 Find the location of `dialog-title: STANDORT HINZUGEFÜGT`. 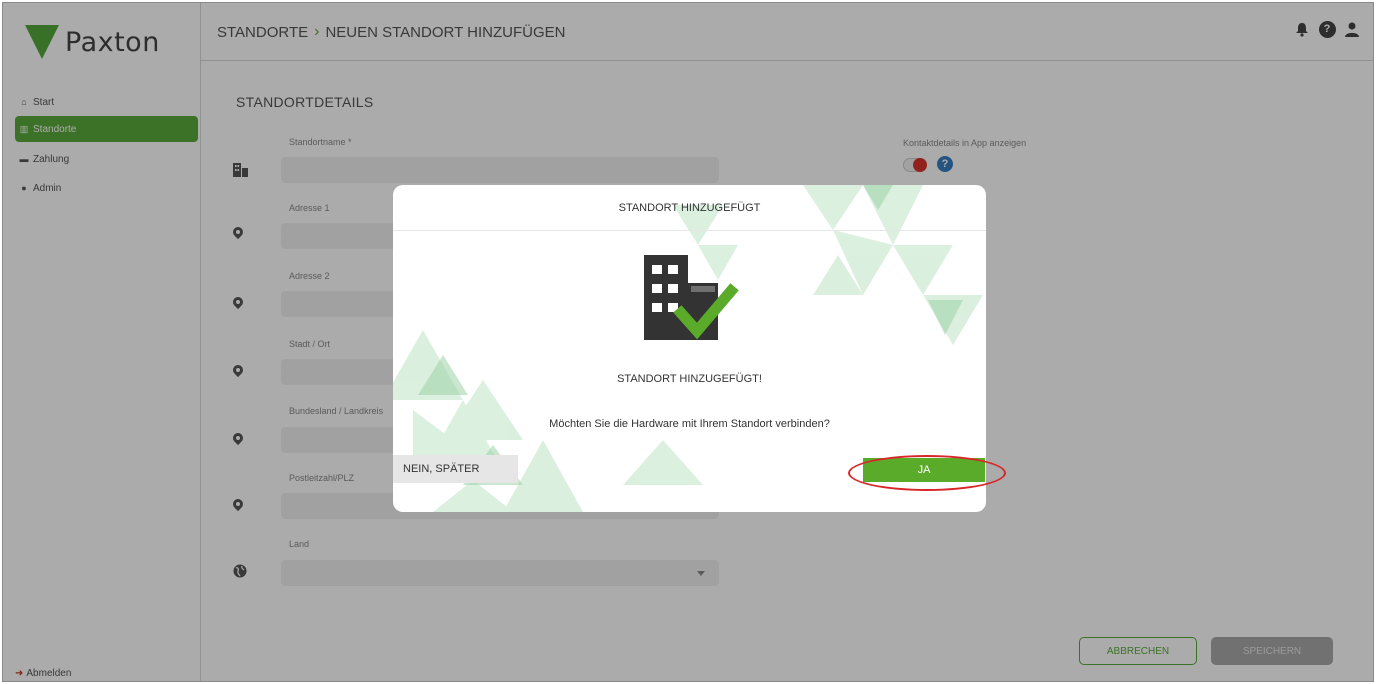

dialog-title: STANDORT HINZUGEFÜGT is located at coordinates (689, 208).